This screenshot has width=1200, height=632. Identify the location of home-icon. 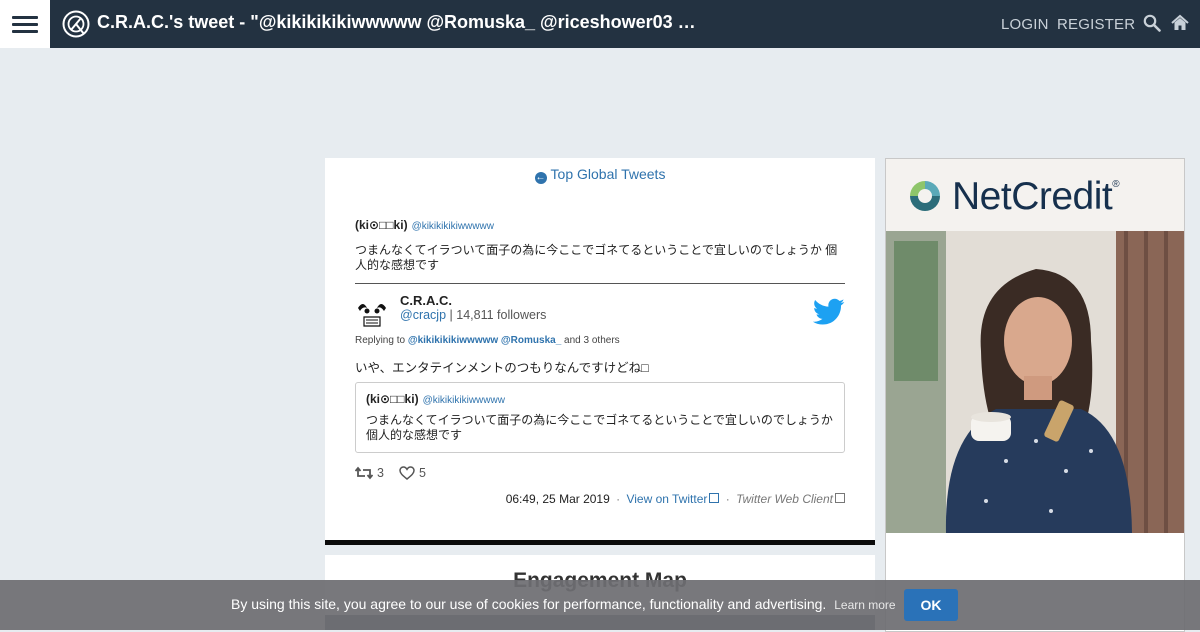
(1180, 23).